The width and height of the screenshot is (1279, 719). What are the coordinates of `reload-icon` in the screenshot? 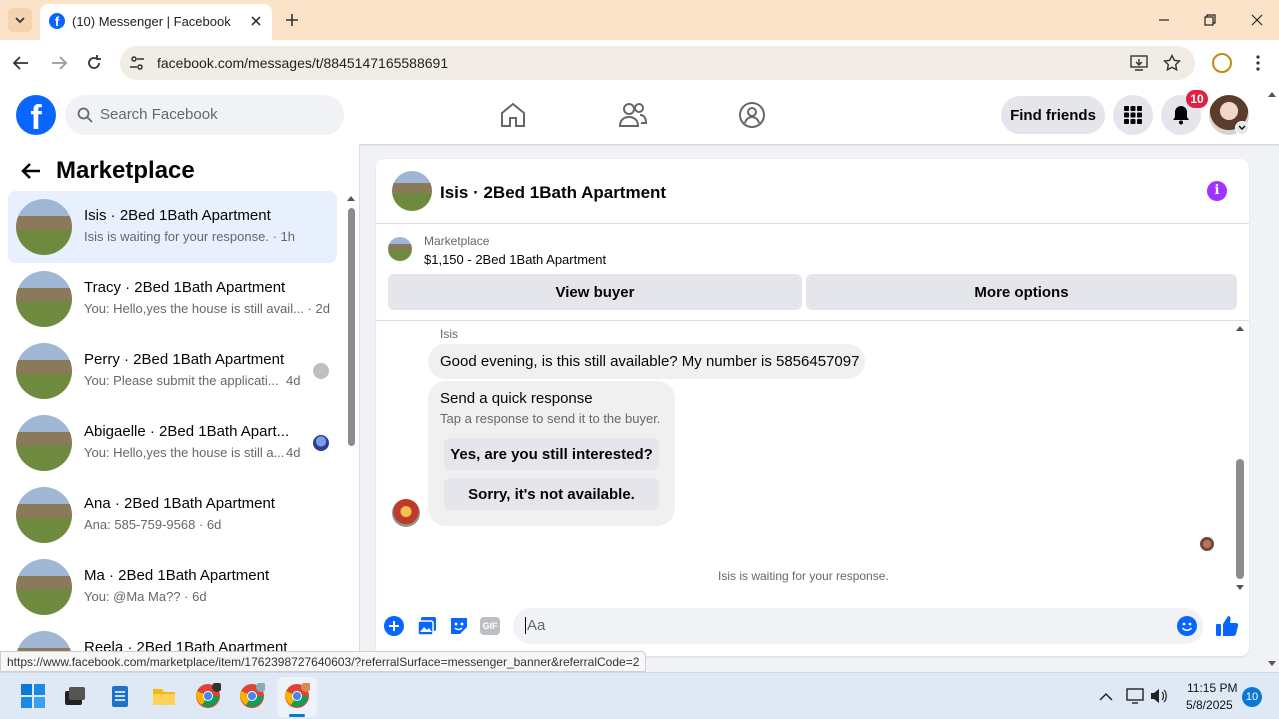 It's located at (95, 63).